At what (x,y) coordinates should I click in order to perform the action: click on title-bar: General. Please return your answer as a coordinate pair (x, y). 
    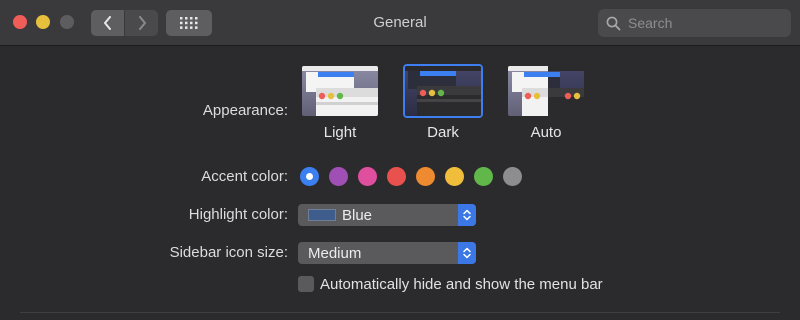
    Looking at the image, I should click on (400, 23).